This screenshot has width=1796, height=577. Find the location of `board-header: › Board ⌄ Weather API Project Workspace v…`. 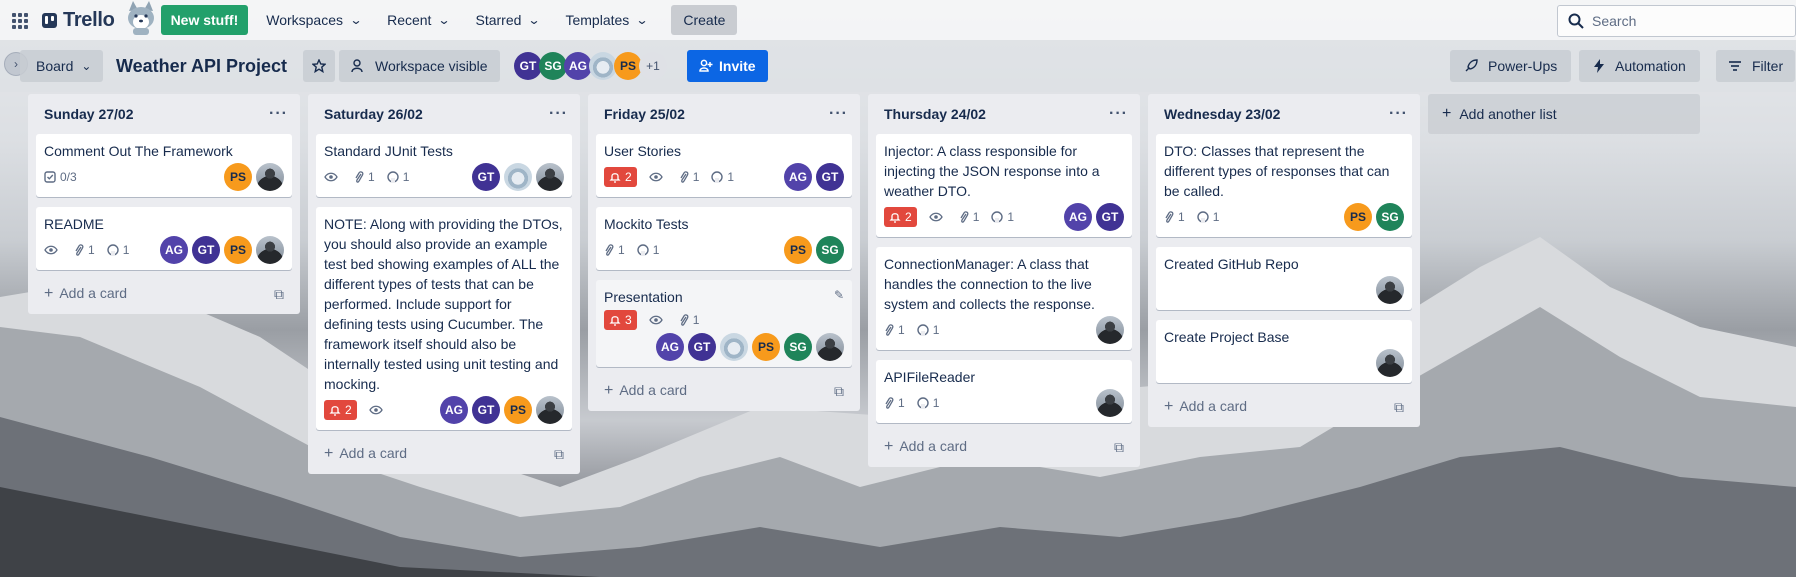

board-header: › Board ⌄ Weather API Project Workspace v… is located at coordinates (898, 66).